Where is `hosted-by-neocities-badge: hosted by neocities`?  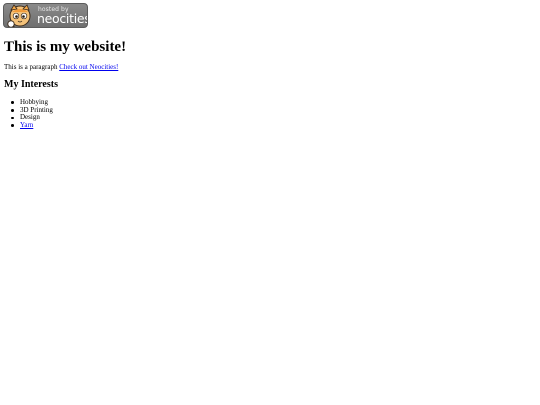 hosted-by-neocities-badge: hosted by neocities is located at coordinates (45, 15).